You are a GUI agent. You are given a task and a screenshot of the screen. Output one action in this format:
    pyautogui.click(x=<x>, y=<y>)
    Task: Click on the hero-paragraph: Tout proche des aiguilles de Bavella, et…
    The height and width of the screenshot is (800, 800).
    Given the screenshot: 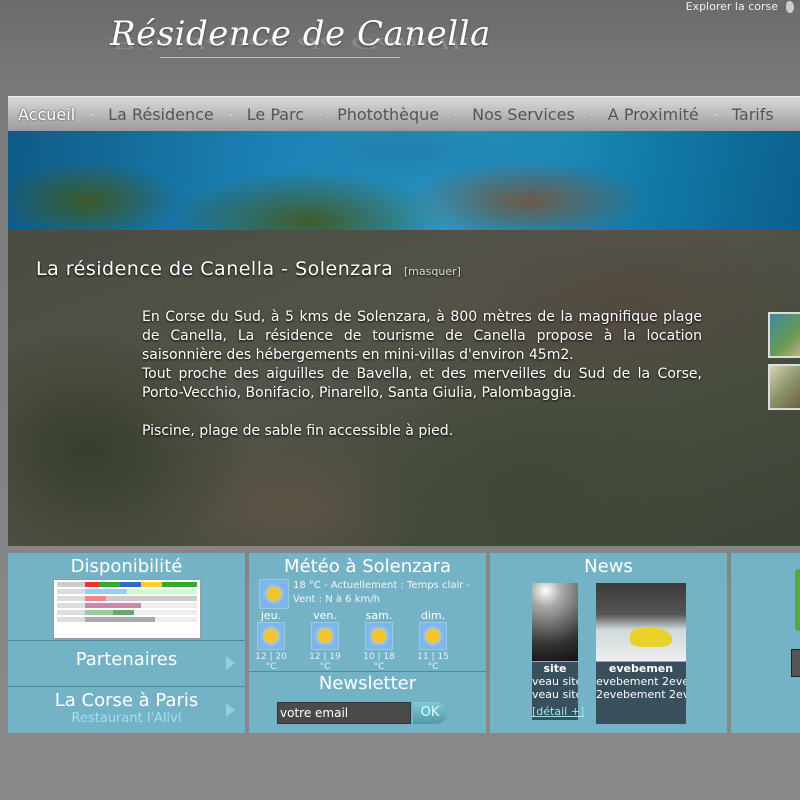 What is the action you would take?
    pyautogui.click(x=422, y=383)
    